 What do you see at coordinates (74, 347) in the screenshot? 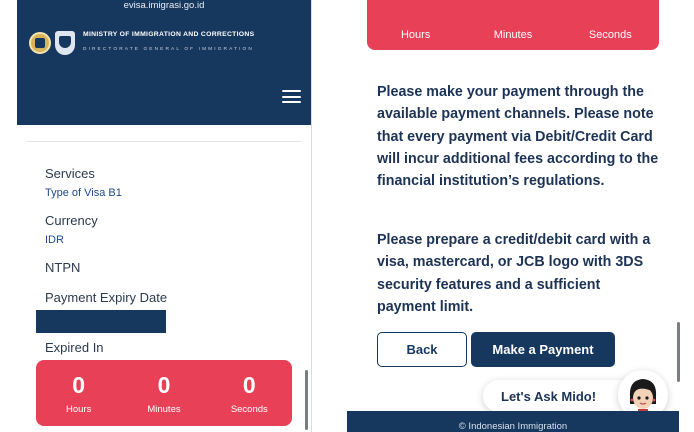
I see `expired-in-label: Expired In` at bounding box center [74, 347].